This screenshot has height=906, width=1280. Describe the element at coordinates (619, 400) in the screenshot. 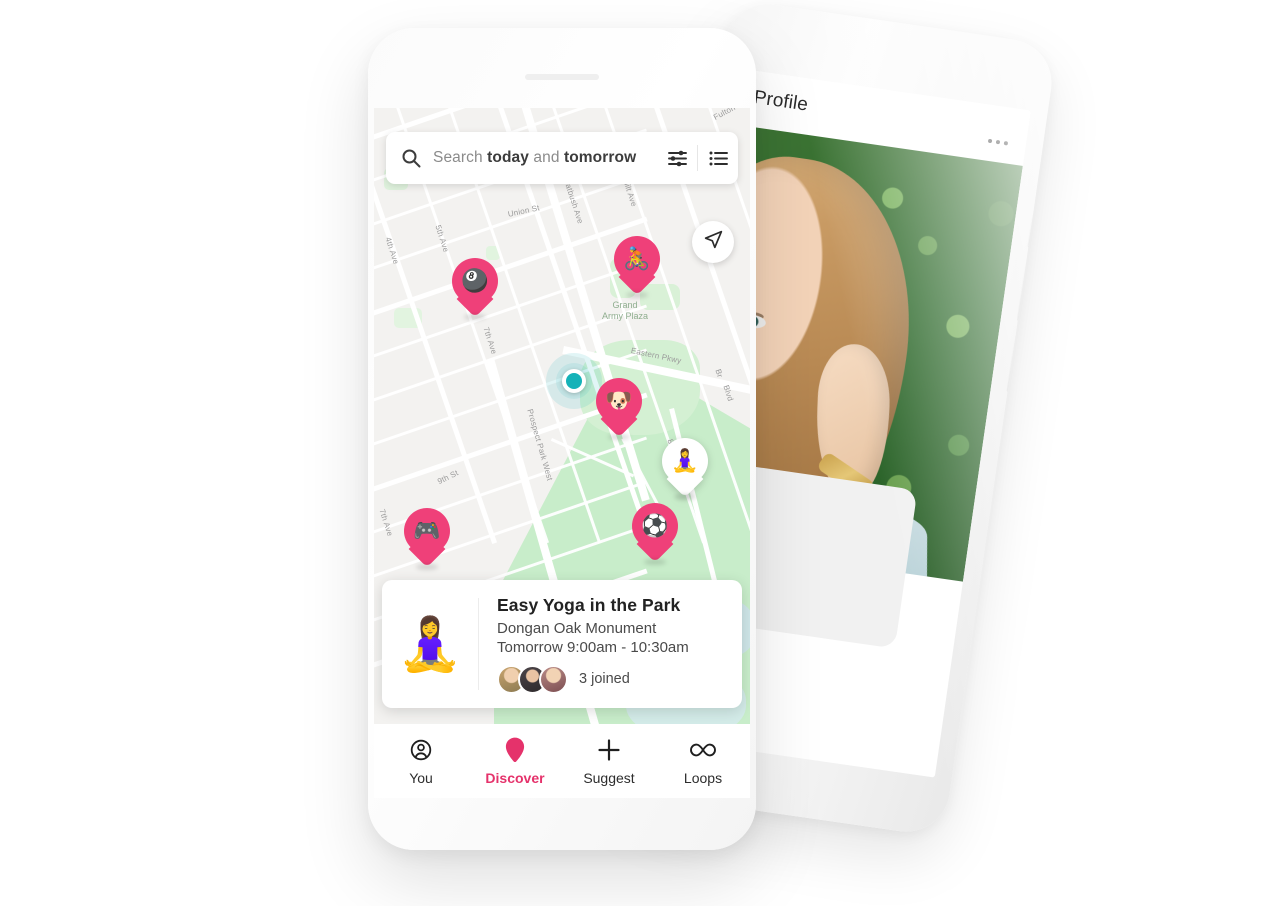

I see `pin-dog-glyph: 🐶` at that location.